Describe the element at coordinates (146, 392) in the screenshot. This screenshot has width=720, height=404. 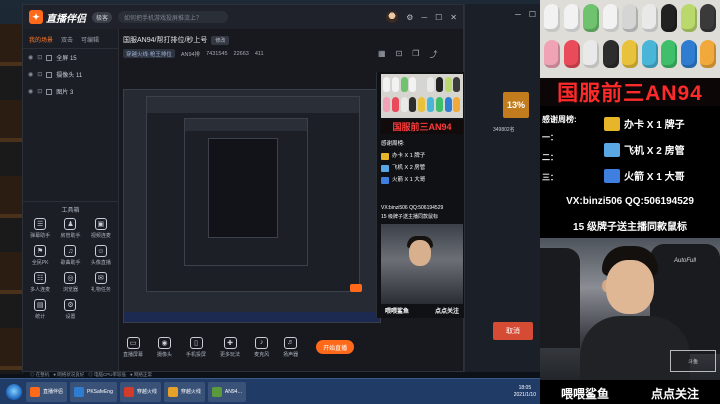
I see `taskbar-label: 穿越火线` at that location.